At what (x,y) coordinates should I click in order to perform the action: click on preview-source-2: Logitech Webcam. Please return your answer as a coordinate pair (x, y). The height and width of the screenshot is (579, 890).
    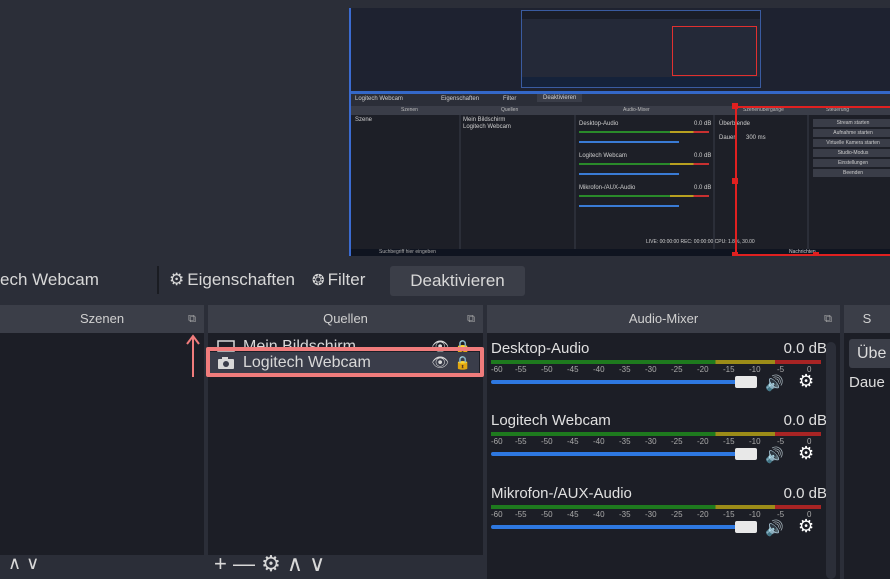
    Looking at the image, I should click on (487, 127).